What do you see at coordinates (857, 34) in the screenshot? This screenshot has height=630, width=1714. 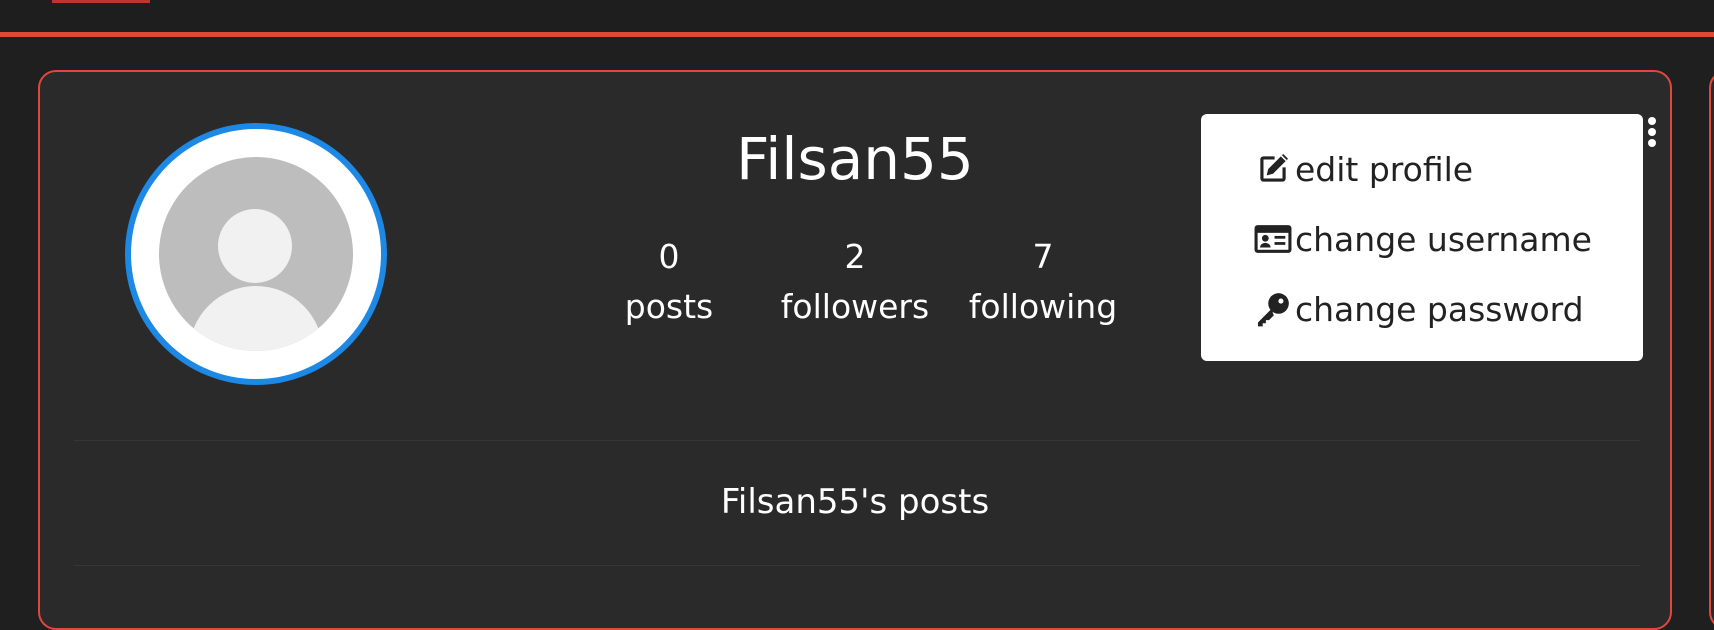 I see `nav-accent-line` at bounding box center [857, 34].